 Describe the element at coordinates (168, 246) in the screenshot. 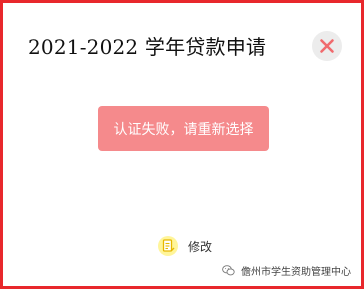

I see `edit-document-icon` at that location.